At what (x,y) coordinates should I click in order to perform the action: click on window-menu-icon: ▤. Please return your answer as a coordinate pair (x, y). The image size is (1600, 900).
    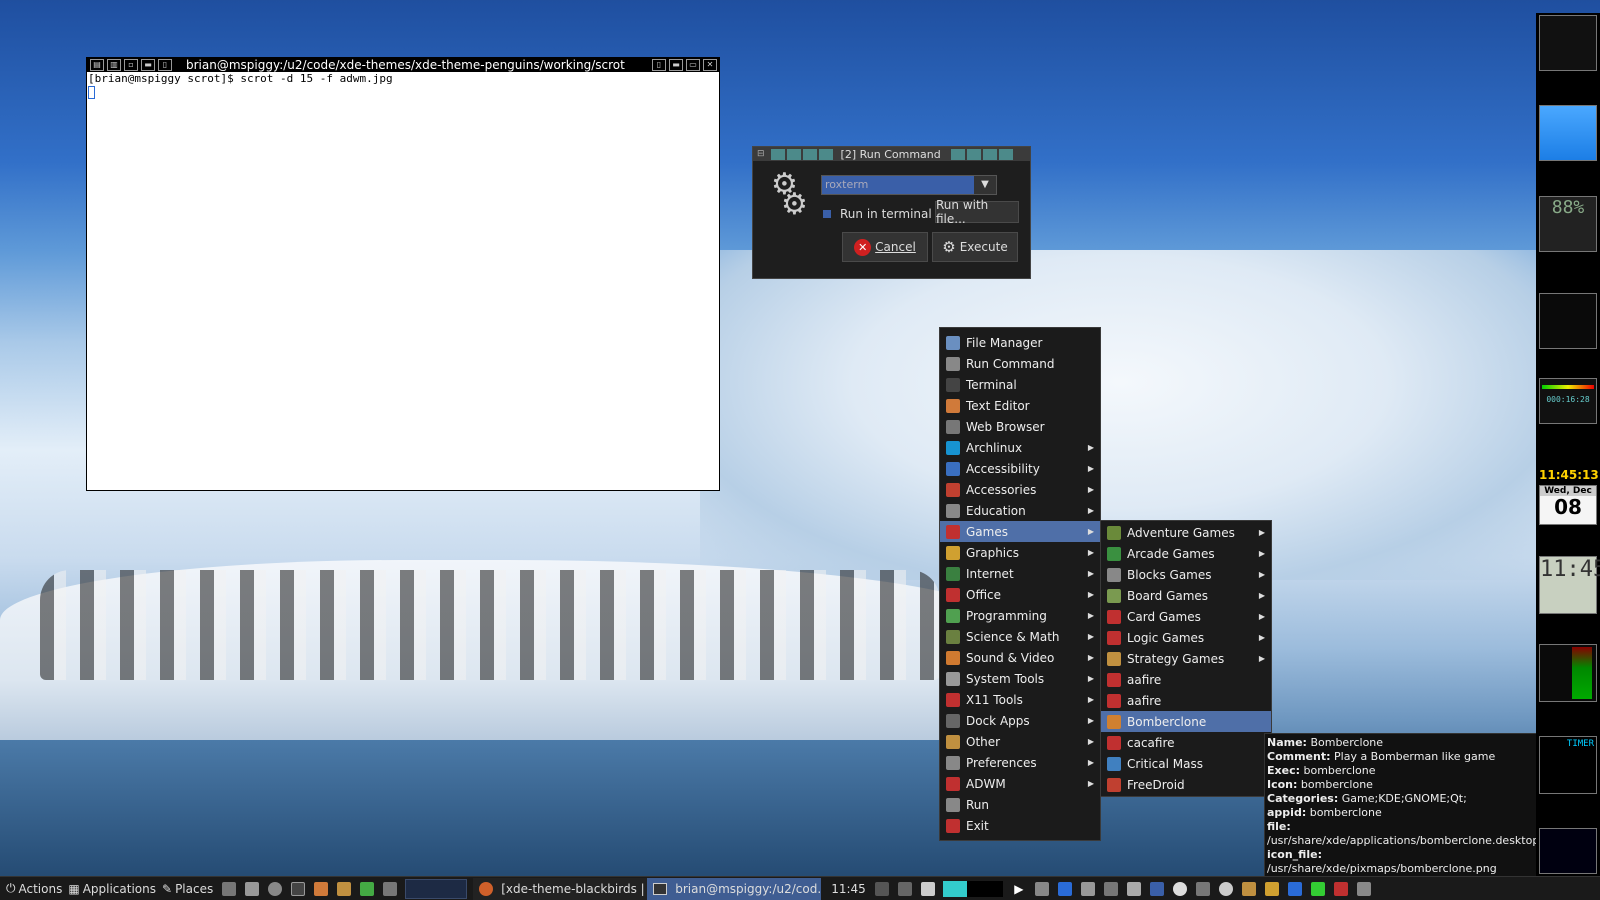
    Looking at the image, I should click on (97, 65).